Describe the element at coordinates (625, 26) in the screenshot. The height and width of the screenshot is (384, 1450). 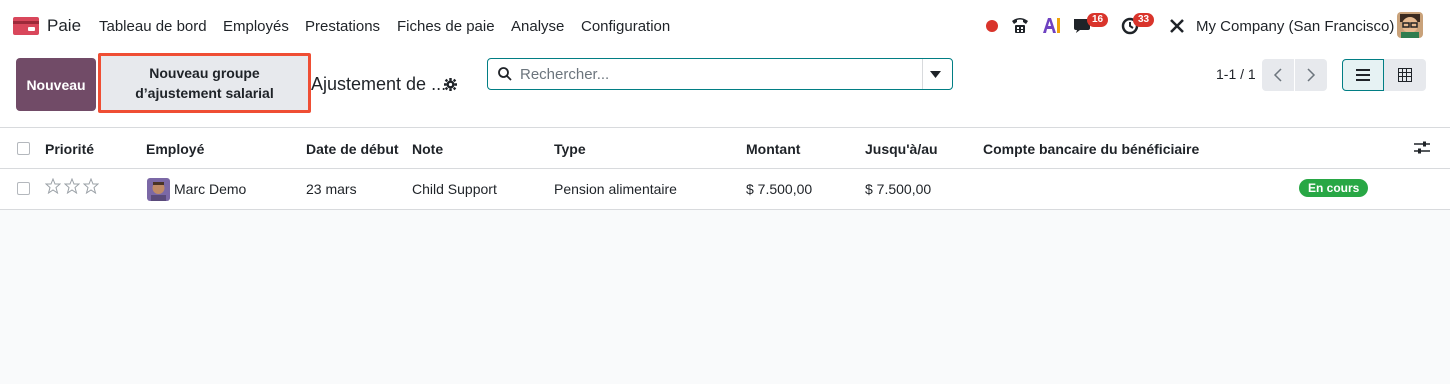
I see `menu-configuration: Configuration` at that location.